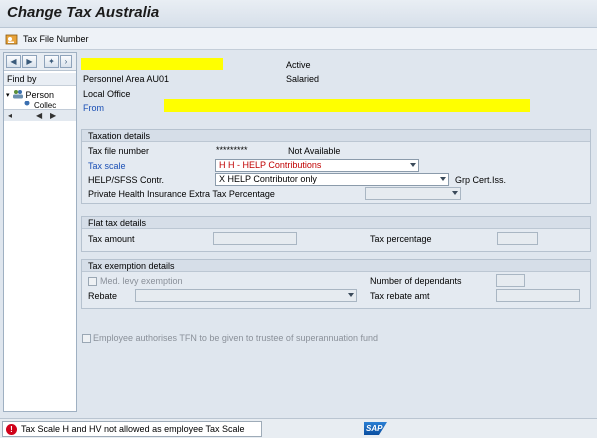 Image resolution: width=597 pixels, height=438 pixels. What do you see at coordinates (53, 115) in the screenshot?
I see `scroll-right-arrow-icon: ▶` at bounding box center [53, 115].